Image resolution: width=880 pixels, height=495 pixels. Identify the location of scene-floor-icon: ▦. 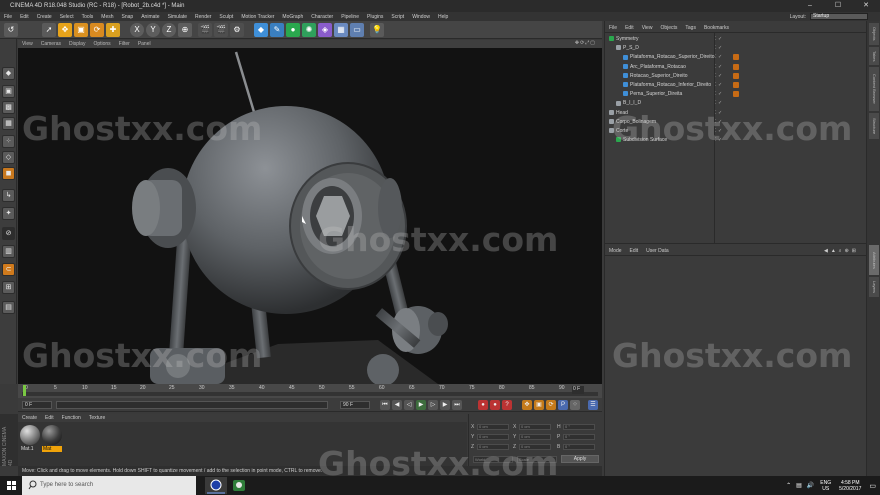
(341, 30).